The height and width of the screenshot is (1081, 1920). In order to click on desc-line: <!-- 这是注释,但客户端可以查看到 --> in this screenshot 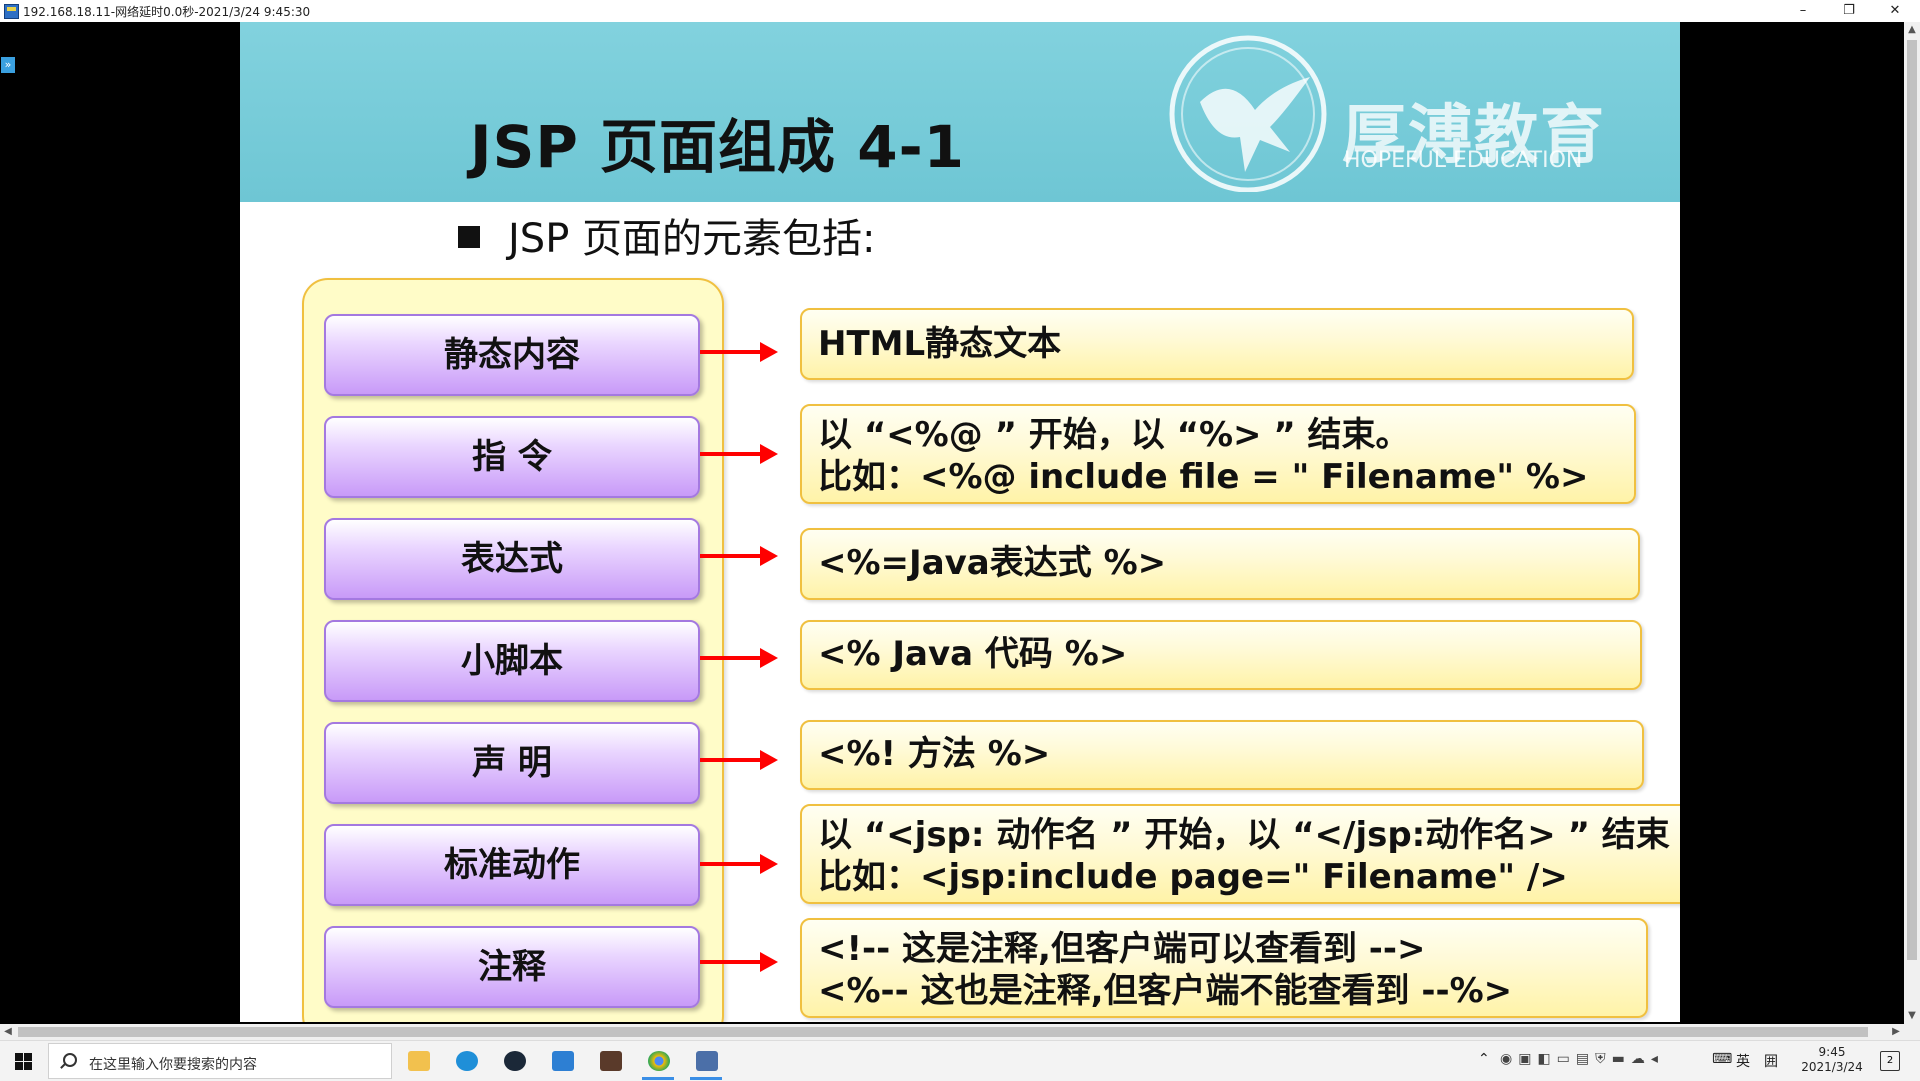, I will do `click(1122, 949)`.